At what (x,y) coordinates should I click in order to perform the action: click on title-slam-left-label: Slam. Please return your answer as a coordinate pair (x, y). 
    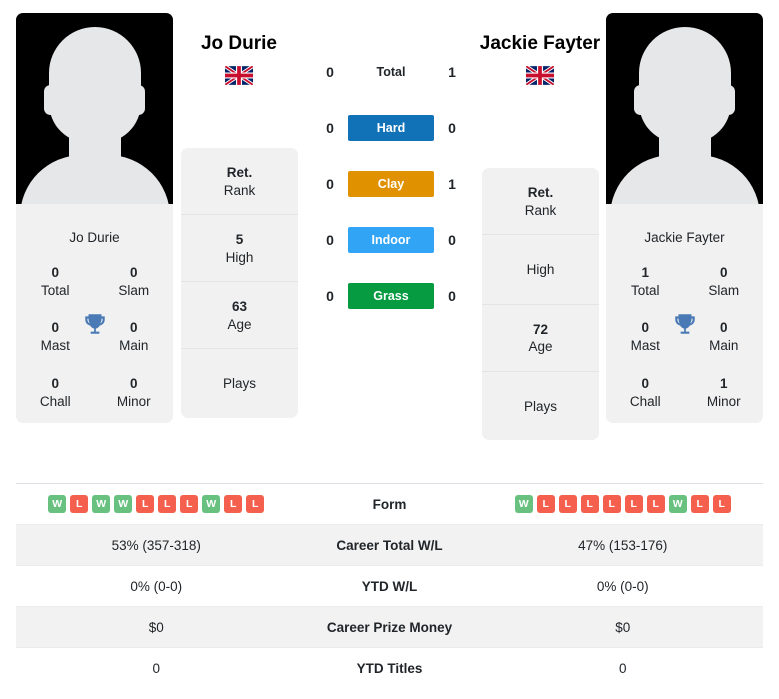
    Looking at the image, I should click on (134, 290).